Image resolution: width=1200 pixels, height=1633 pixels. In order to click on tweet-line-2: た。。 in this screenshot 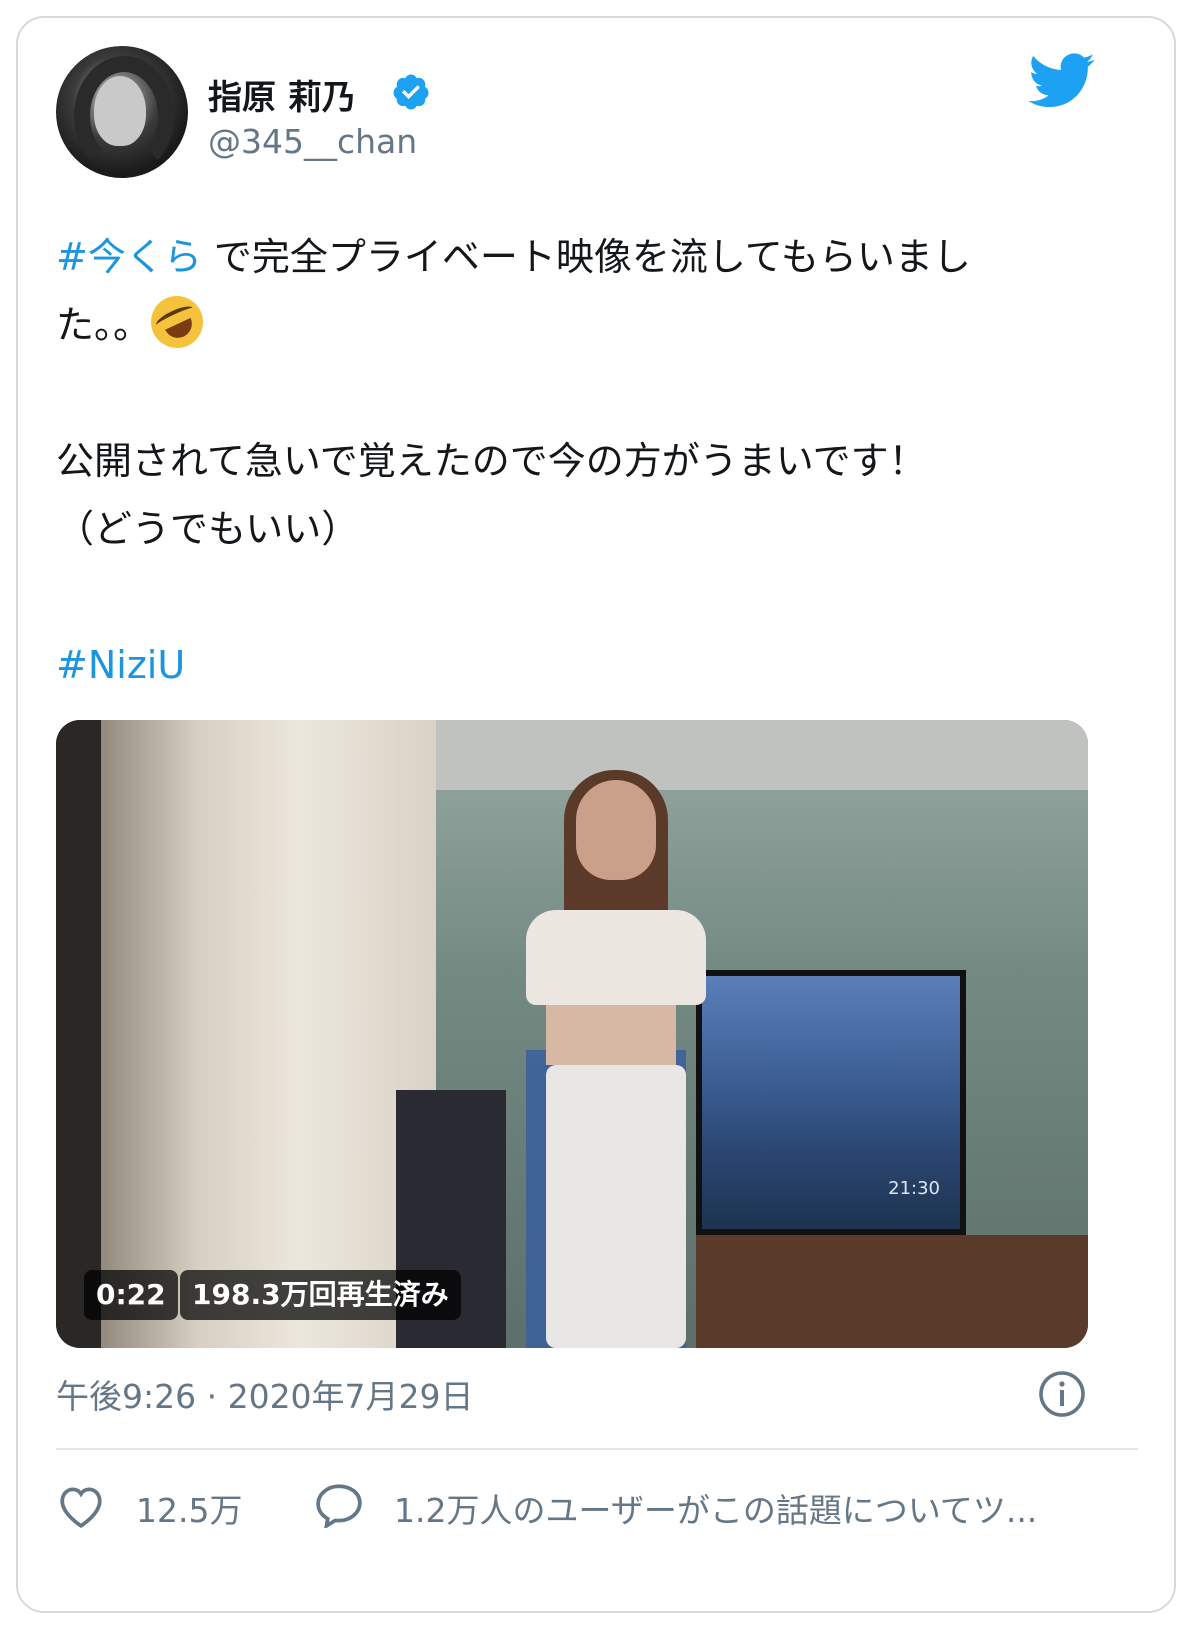, I will do `click(104, 325)`.